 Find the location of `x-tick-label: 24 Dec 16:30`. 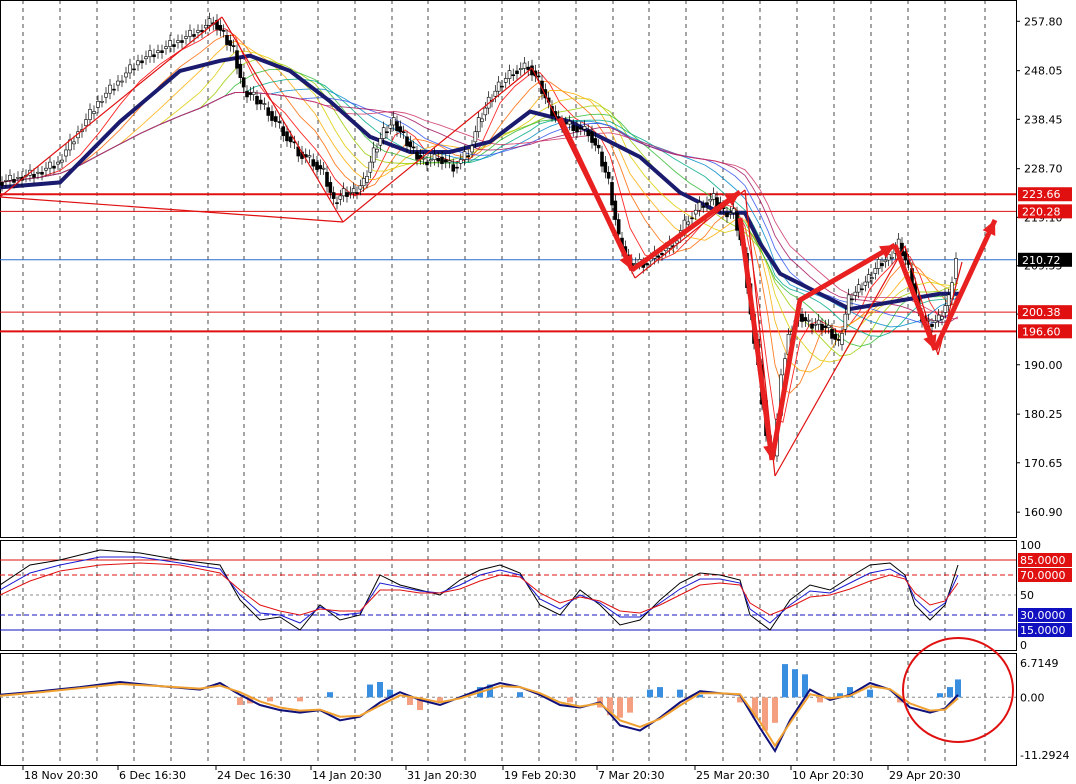

x-tick-label: 24 Dec 16:30 is located at coordinates (254, 775).